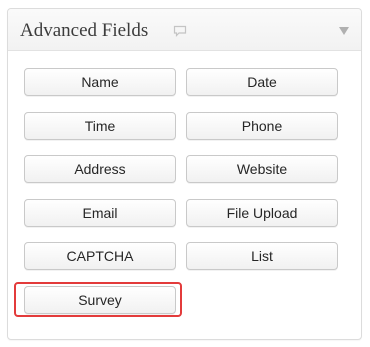 This screenshot has height=347, width=370. I want to click on add-file-upload-field-button: File Upload, so click(262, 213).